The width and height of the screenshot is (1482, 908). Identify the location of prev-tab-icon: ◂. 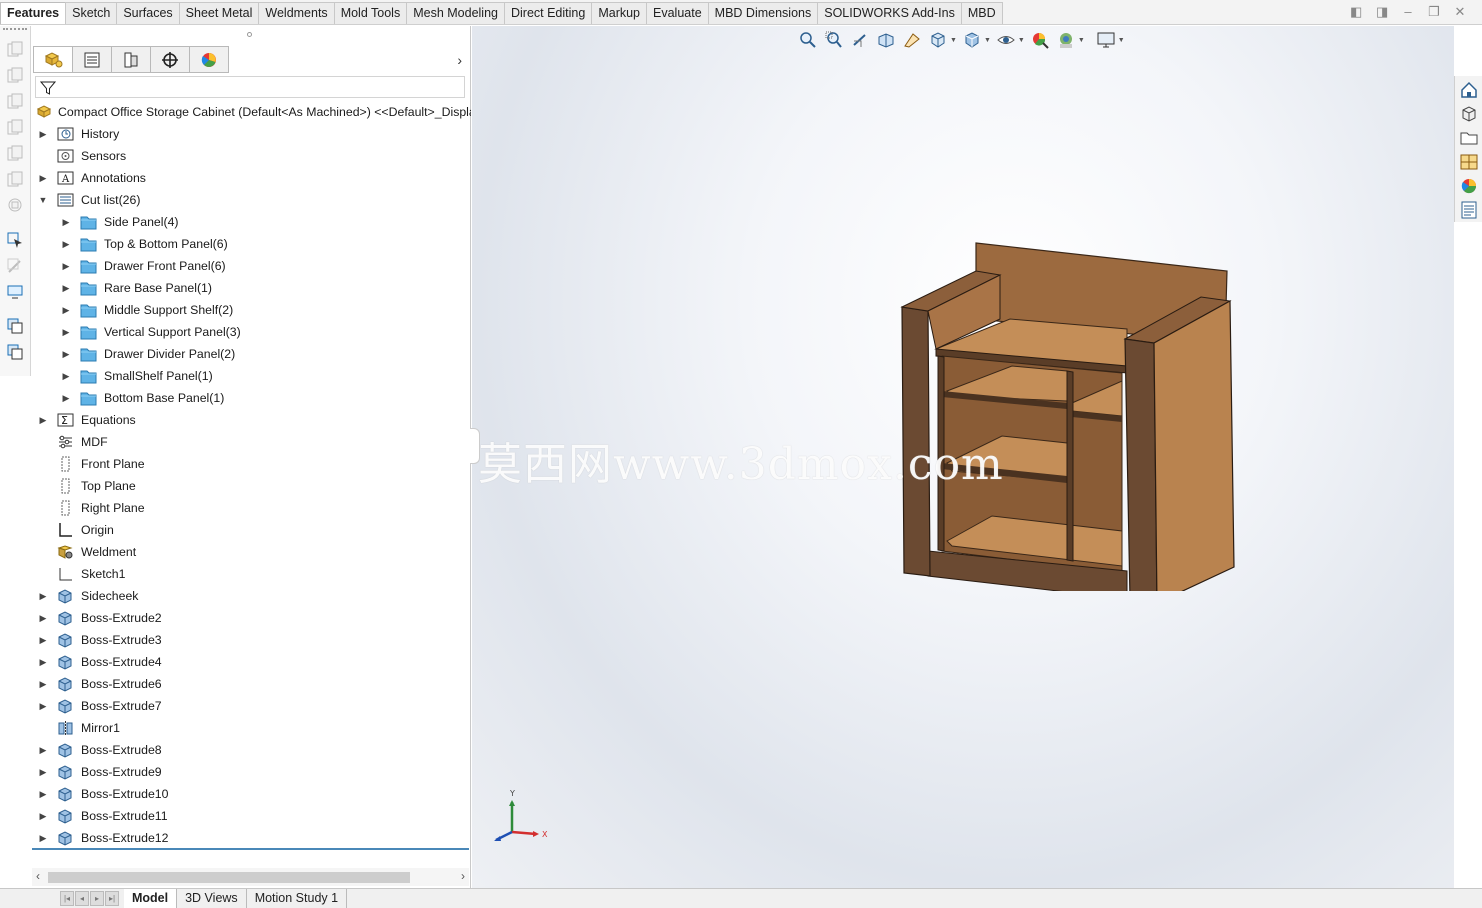
(82, 898).